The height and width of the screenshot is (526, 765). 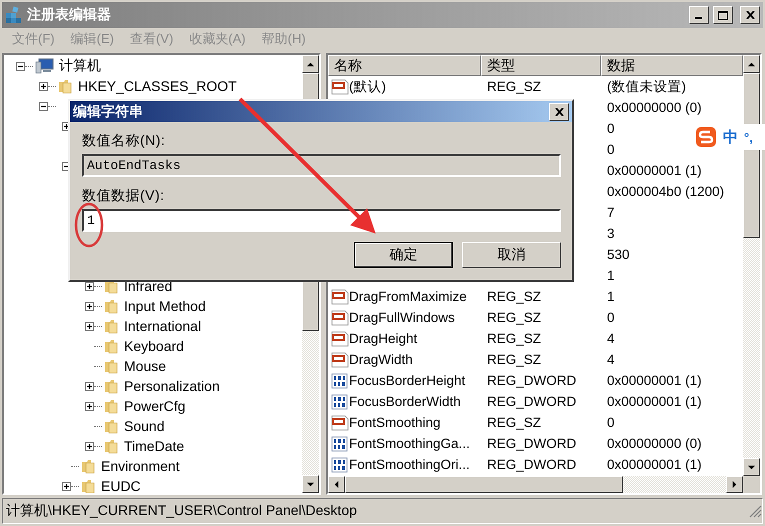 What do you see at coordinates (124, 196) in the screenshot?
I see `field-label: 数值数据(V):` at bounding box center [124, 196].